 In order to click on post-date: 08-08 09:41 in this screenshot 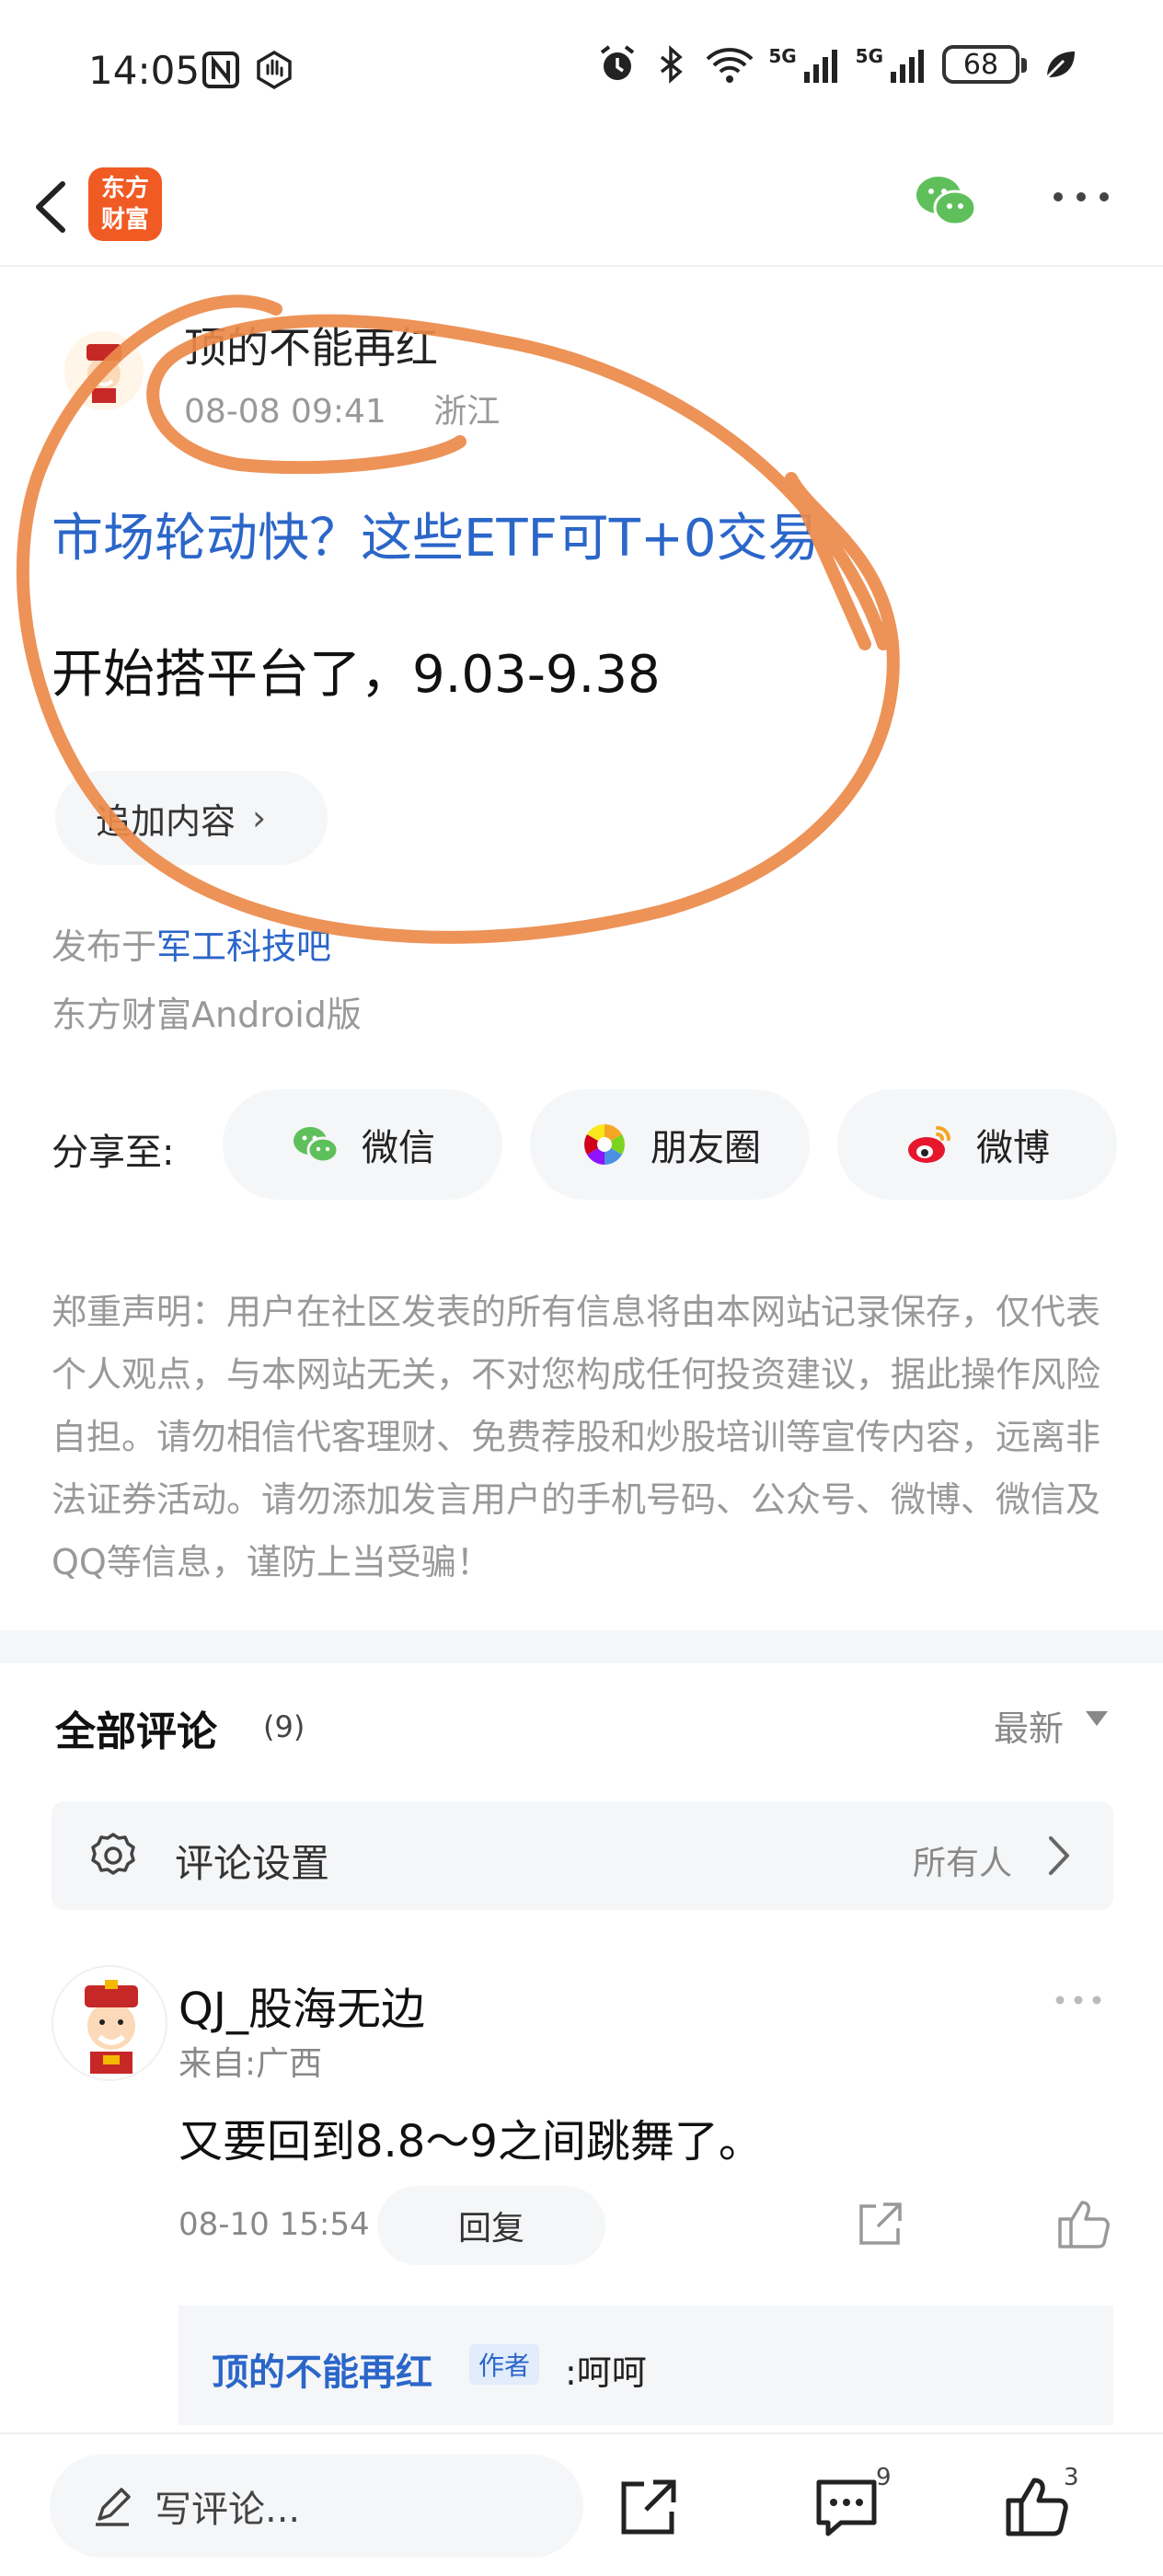, I will do `click(285, 412)`.